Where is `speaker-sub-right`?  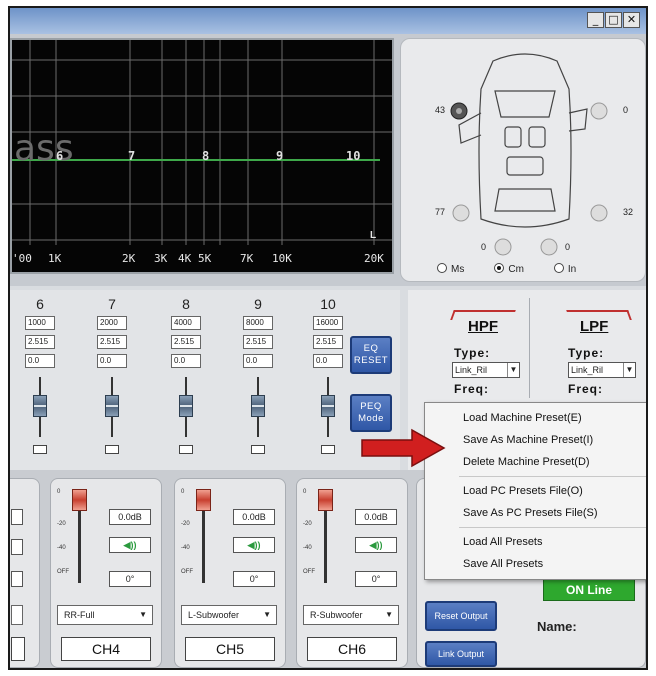 speaker-sub-right is located at coordinates (549, 247).